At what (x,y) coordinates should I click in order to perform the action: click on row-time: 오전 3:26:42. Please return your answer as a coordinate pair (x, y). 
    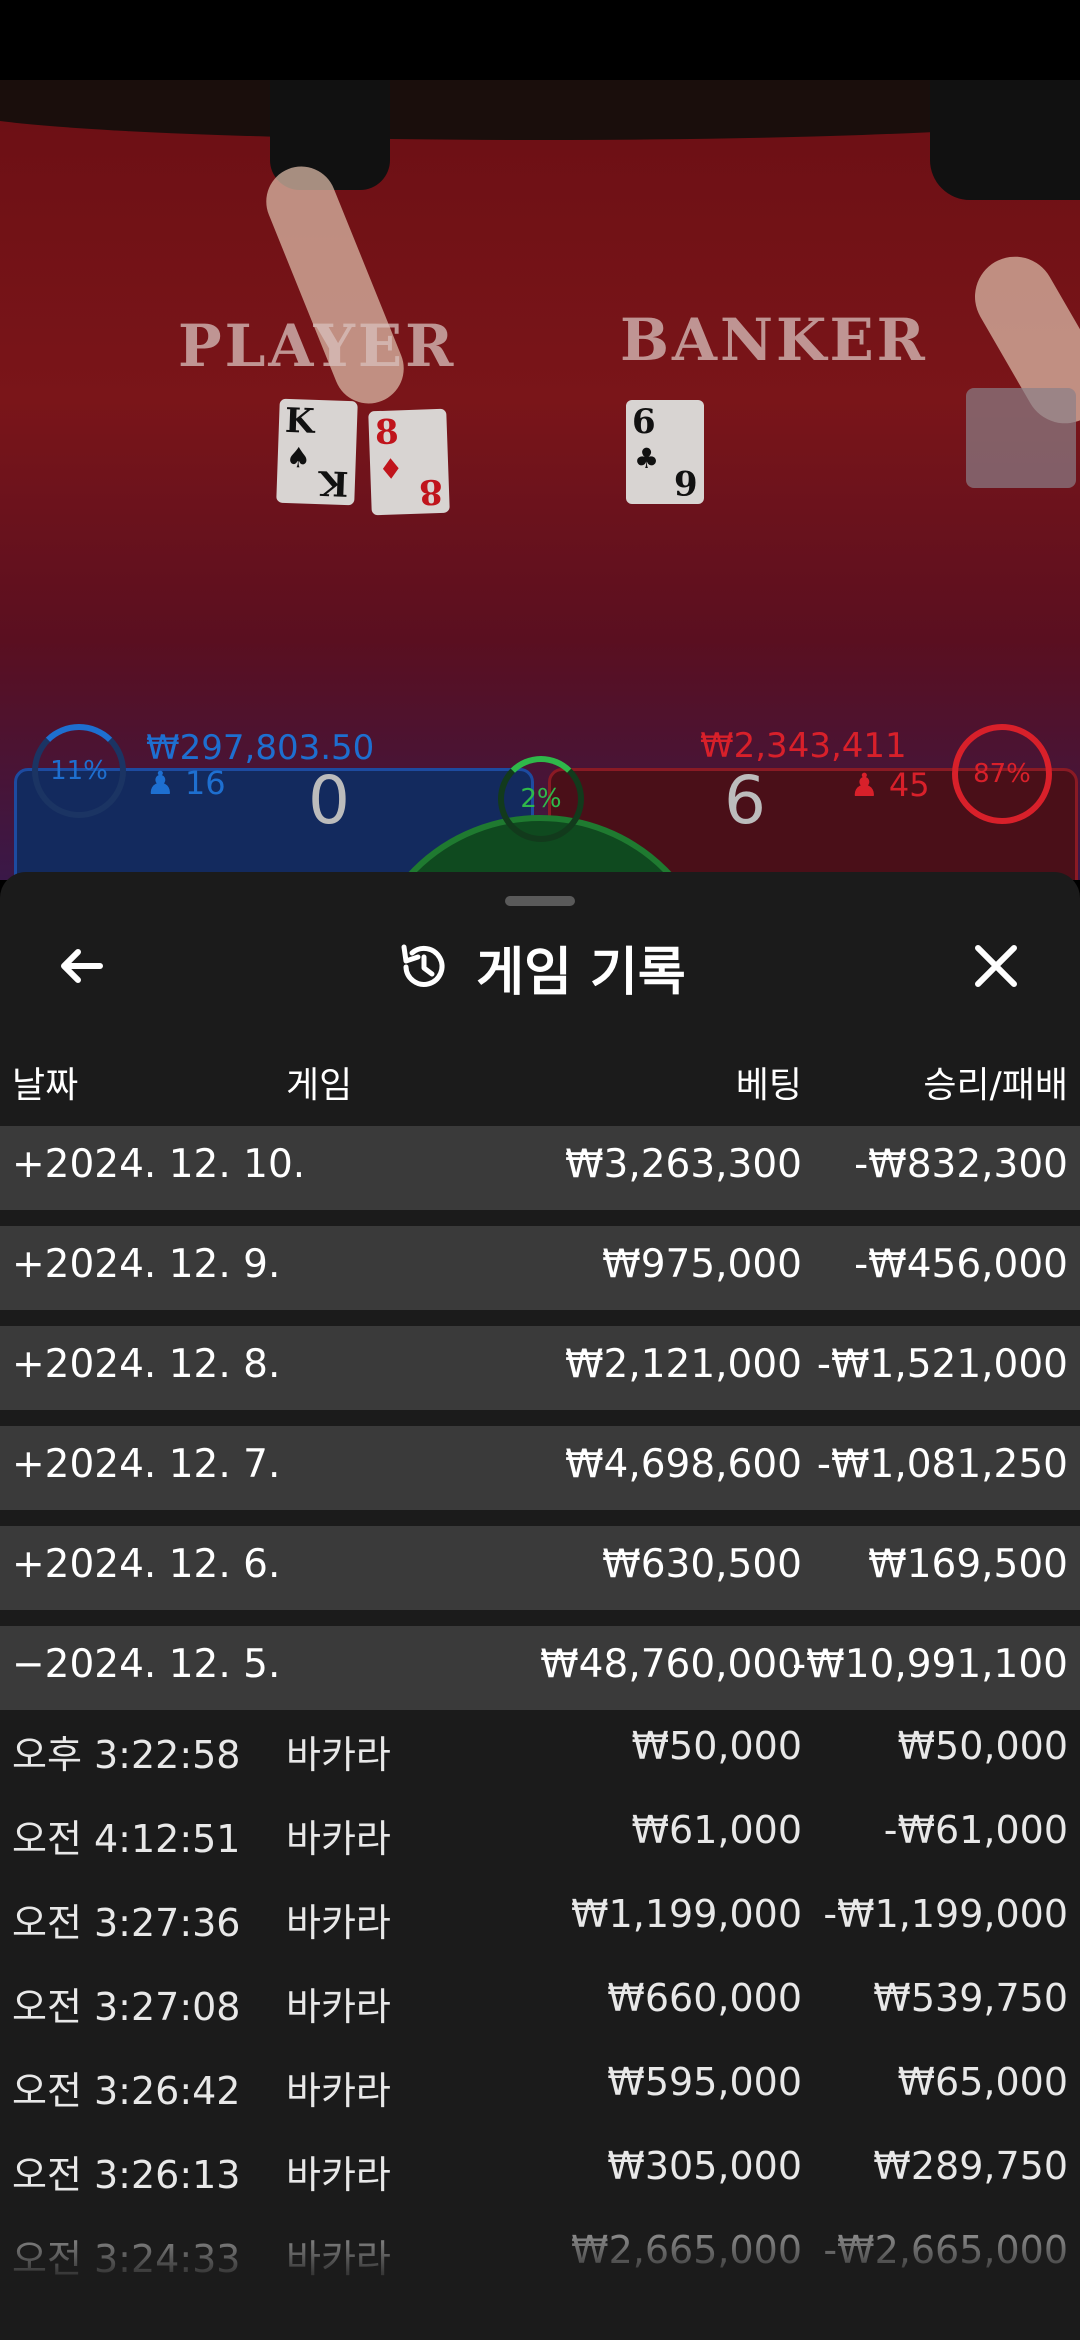
    Looking at the image, I should click on (126, 2091).